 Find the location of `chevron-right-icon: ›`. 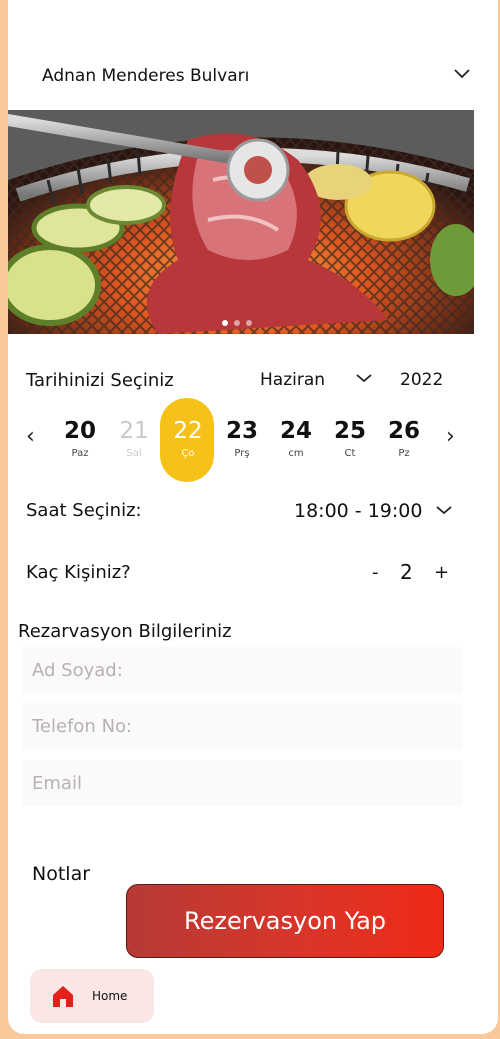

chevron-right-icon: › is located at coordinates (450, 436).